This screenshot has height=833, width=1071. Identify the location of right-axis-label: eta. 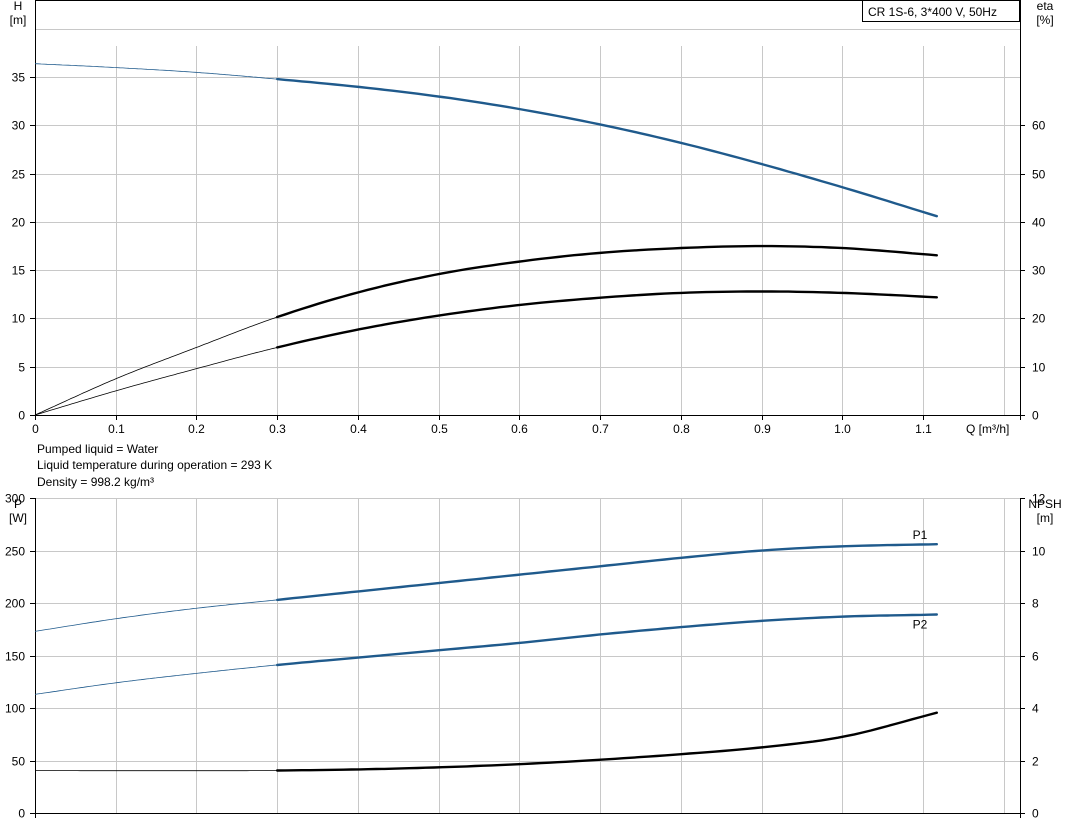
(1045, 6).